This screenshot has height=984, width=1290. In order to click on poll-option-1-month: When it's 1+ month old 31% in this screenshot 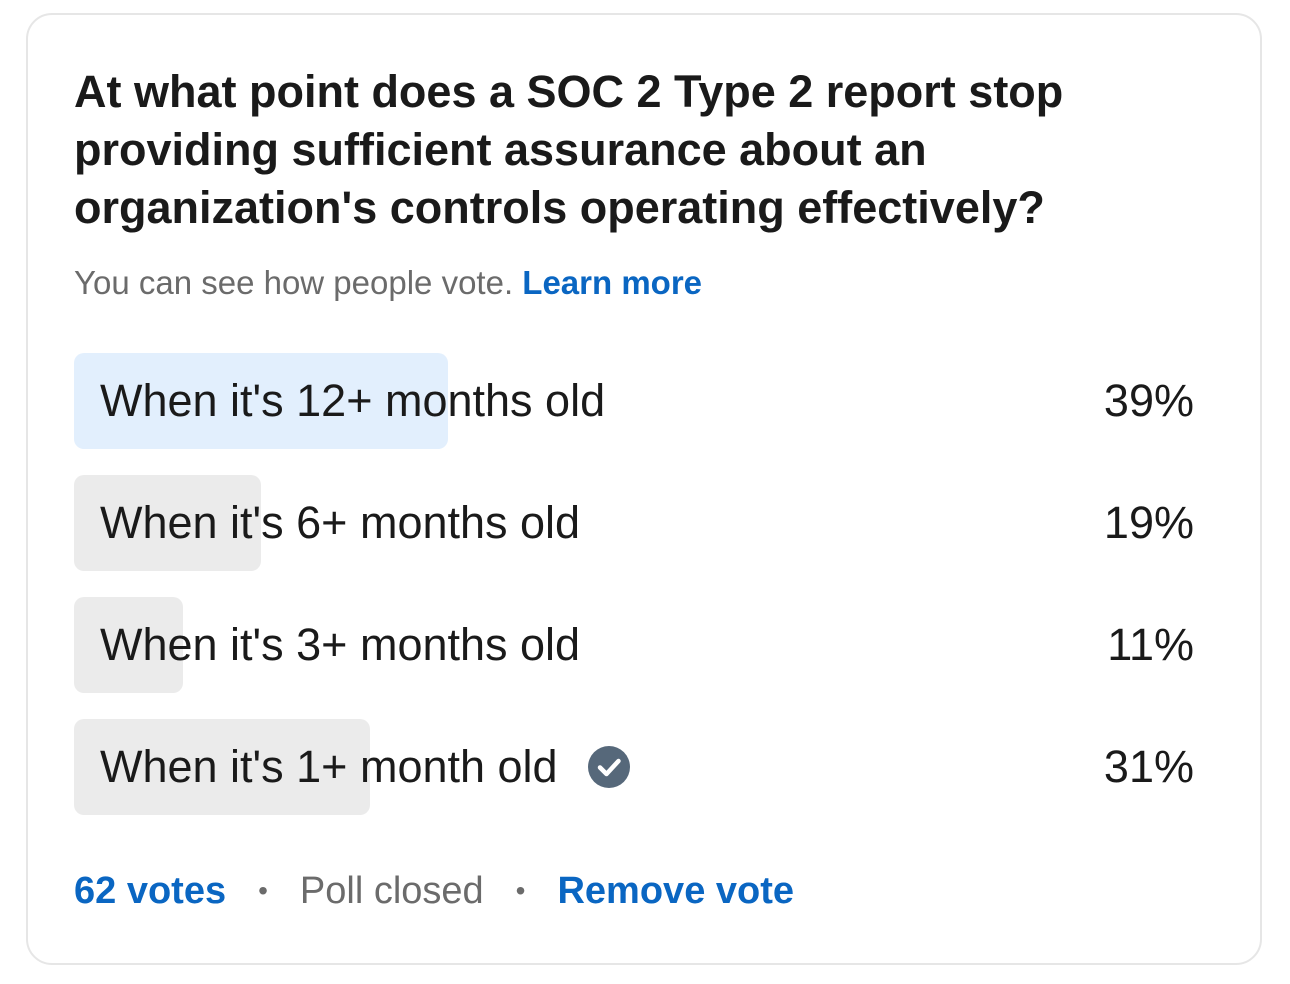, I will do `click(634, 767)`.